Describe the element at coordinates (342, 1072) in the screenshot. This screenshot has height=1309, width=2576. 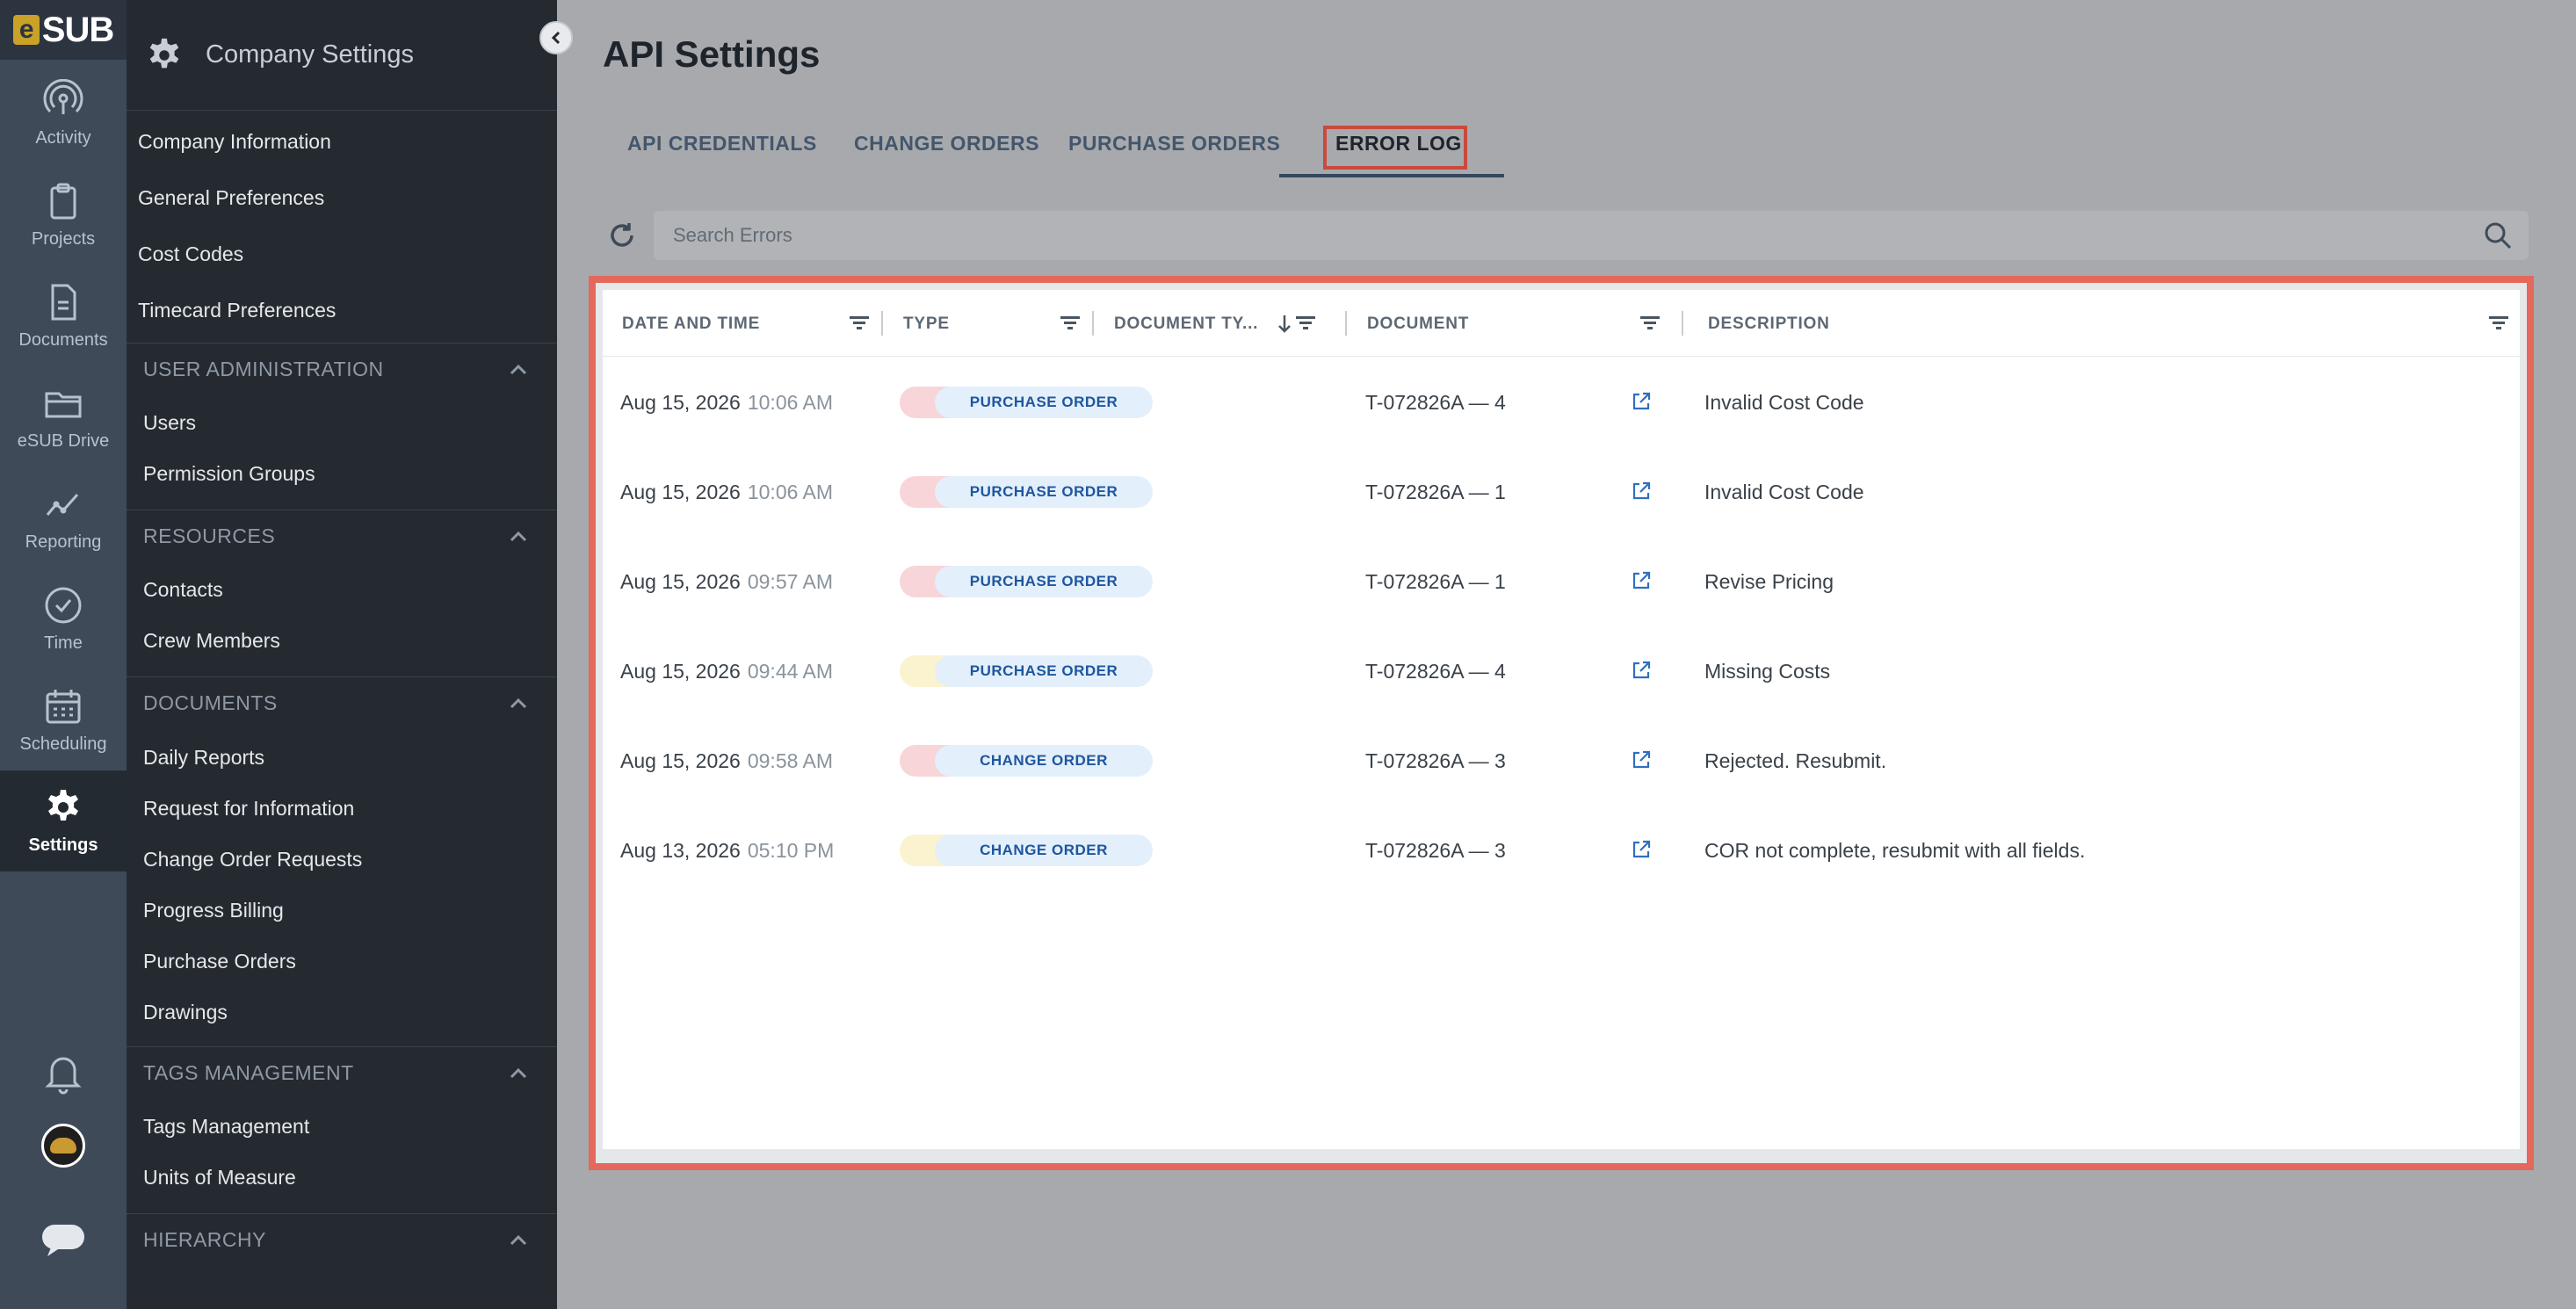
I see `sidebar-section-tags-management: TAGS MANAGEMENT` at that location.